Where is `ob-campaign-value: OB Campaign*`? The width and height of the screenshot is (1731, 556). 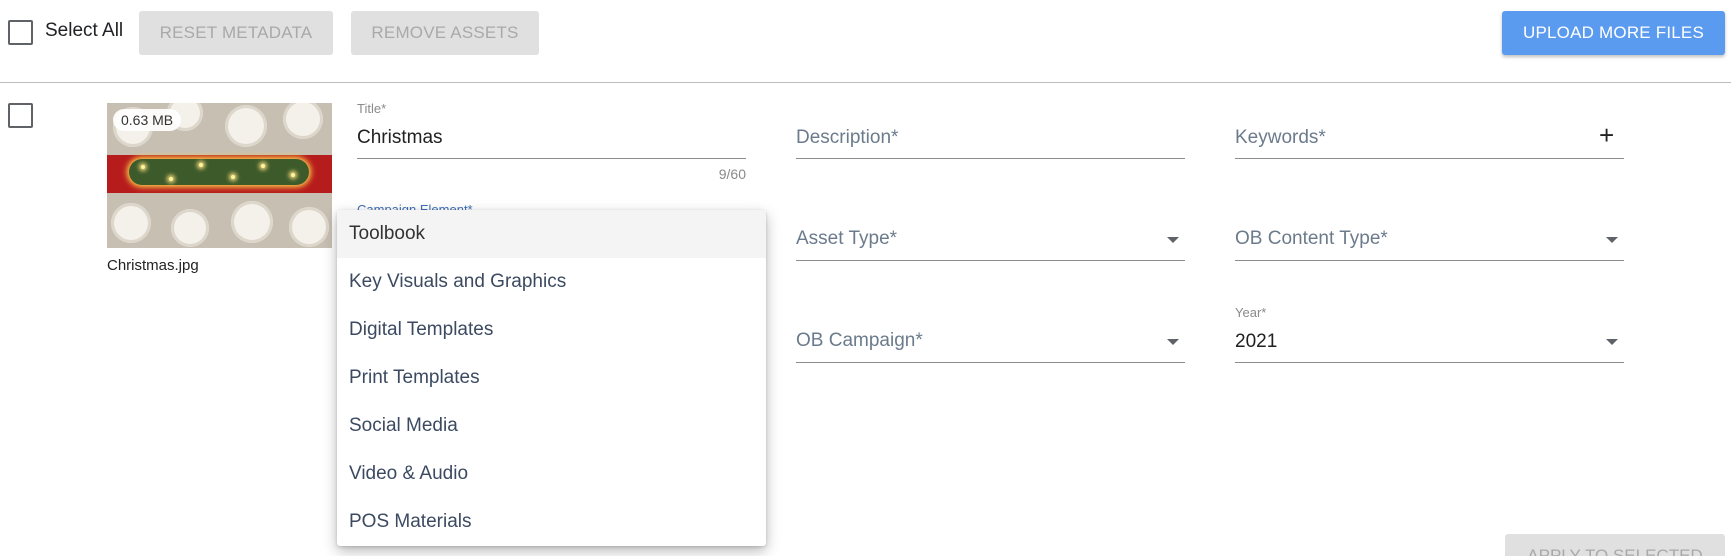
ob-campaign-value: OB Campaign* is located at coordinates (859, 340).